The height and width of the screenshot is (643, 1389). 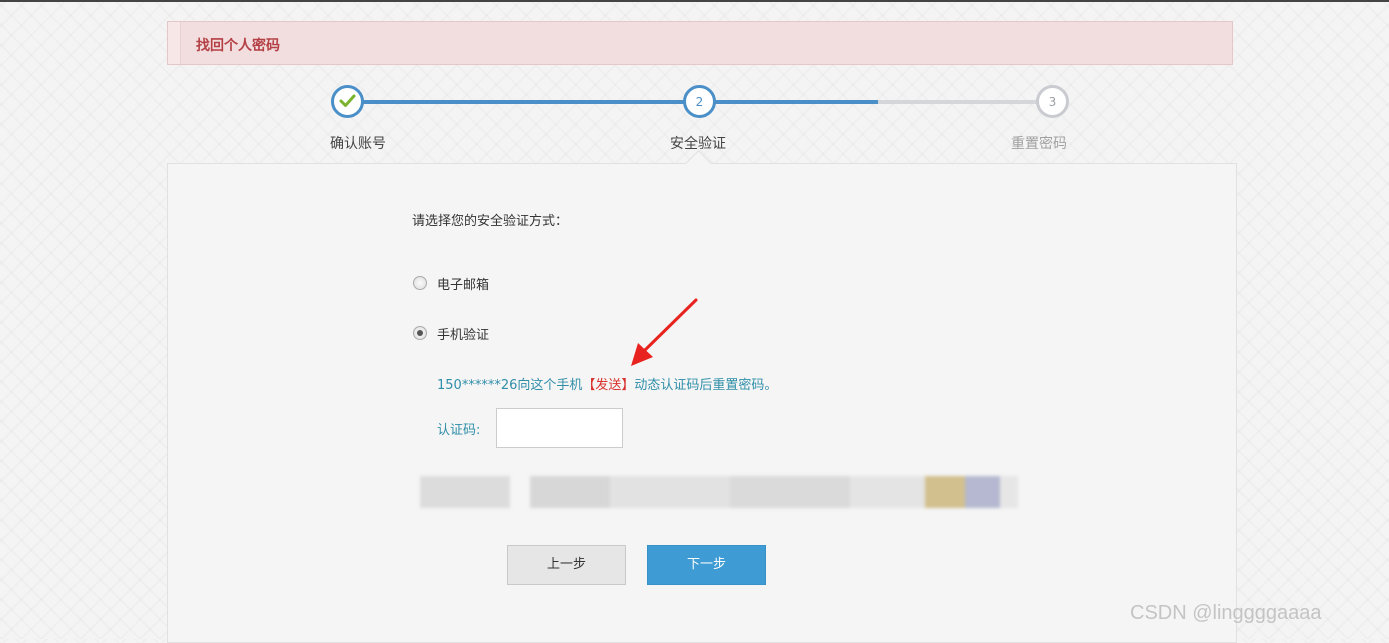 What do you see at coordinates (559, 428) in the screenshot?
I see `verification-code-input` at bounding box center [559, 428].